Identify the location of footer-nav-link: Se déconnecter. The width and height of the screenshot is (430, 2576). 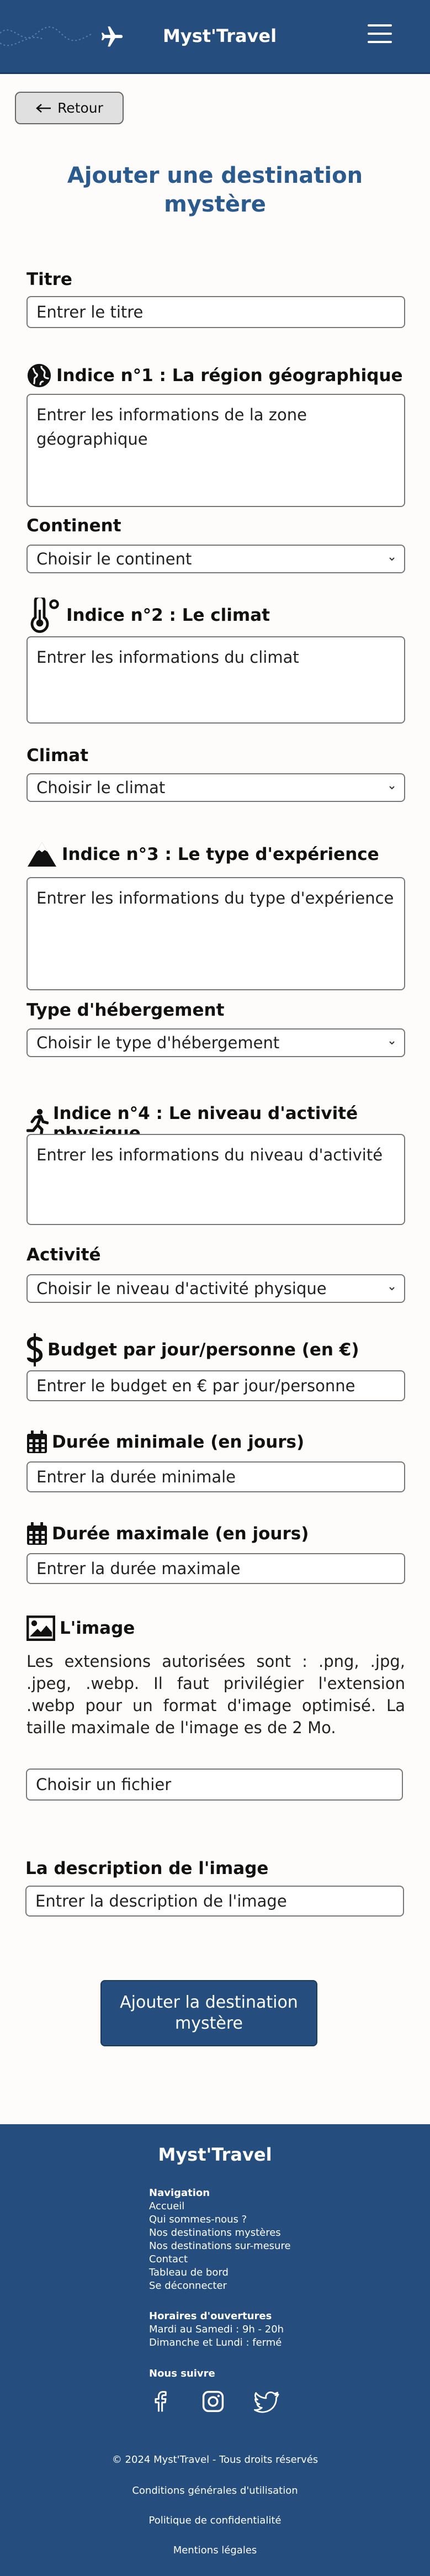
(220, 2286).